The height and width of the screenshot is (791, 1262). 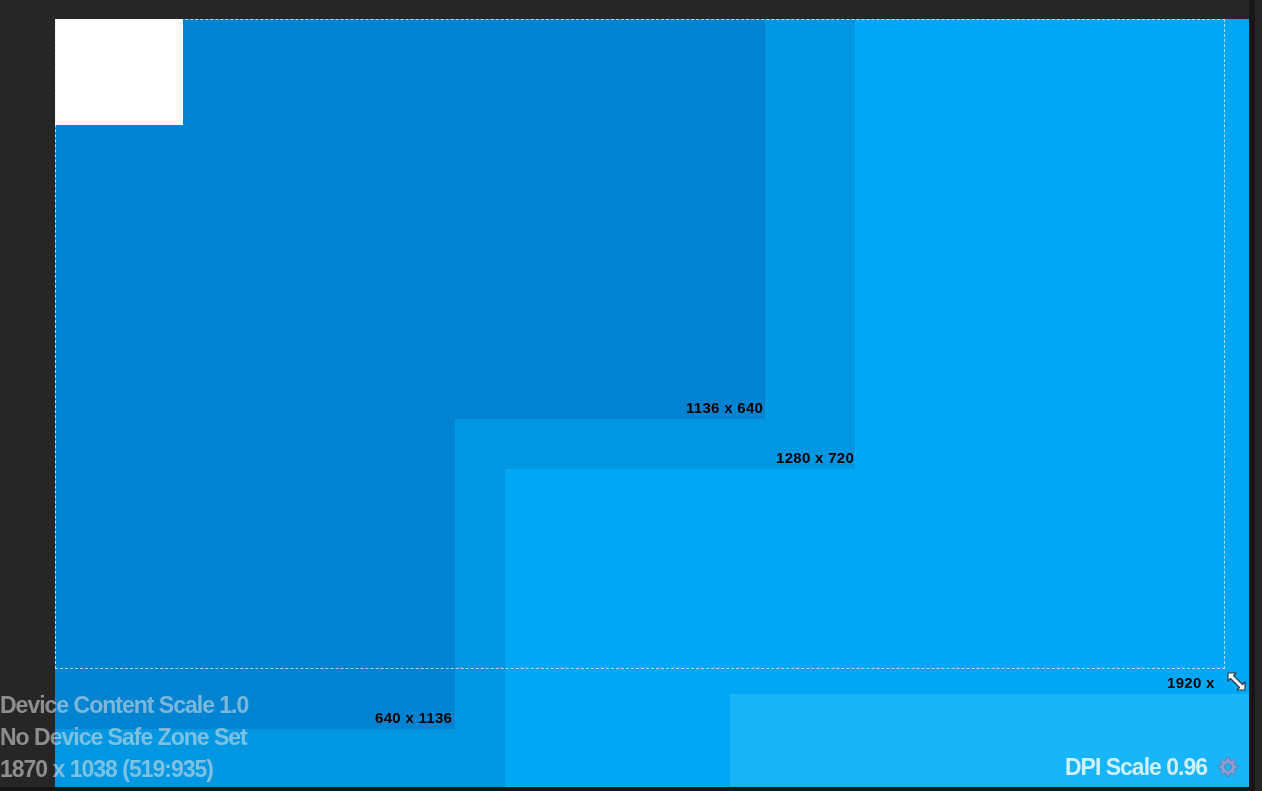 What do you see at coordinates (1237, 682) in the screenshot?
I see `diagonal-arrow-icon` at bounding box center [1237, 682].